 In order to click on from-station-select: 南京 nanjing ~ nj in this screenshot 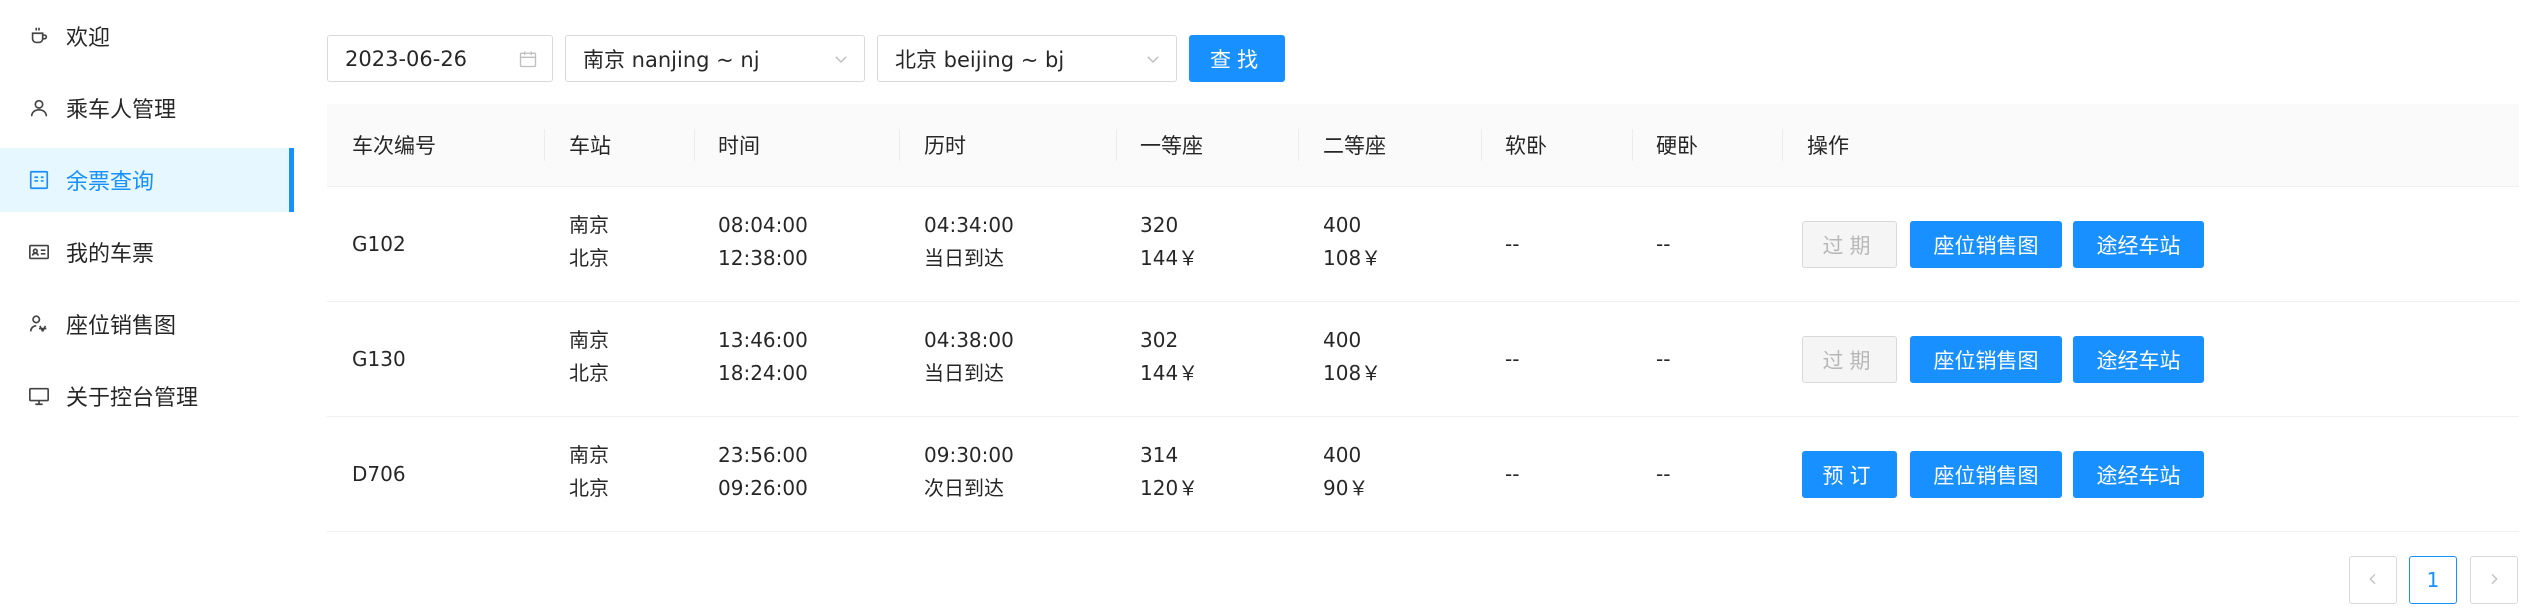, I will do `click(715, 58)`.